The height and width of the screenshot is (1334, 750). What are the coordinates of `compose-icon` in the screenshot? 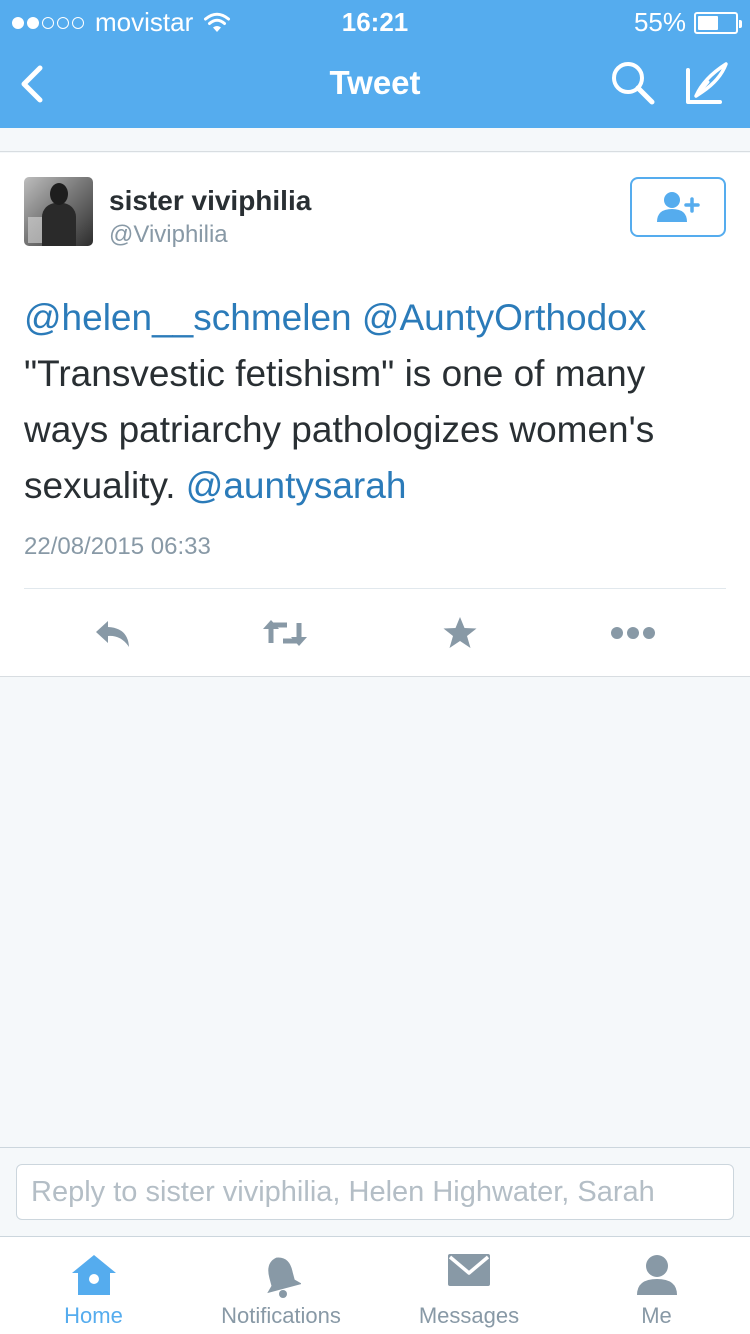 It's located at (707, 83).